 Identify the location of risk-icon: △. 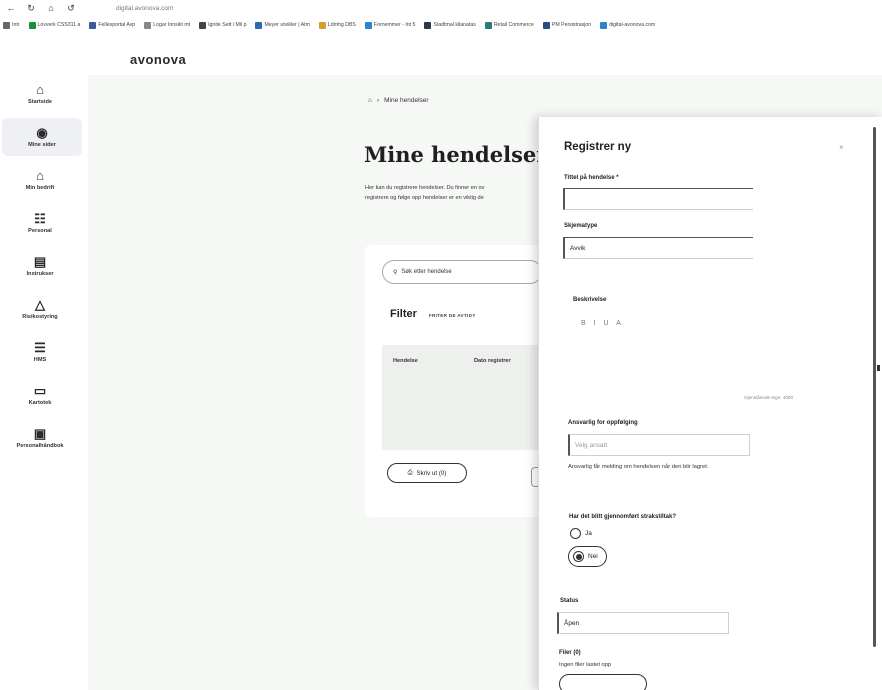
(40, 304).